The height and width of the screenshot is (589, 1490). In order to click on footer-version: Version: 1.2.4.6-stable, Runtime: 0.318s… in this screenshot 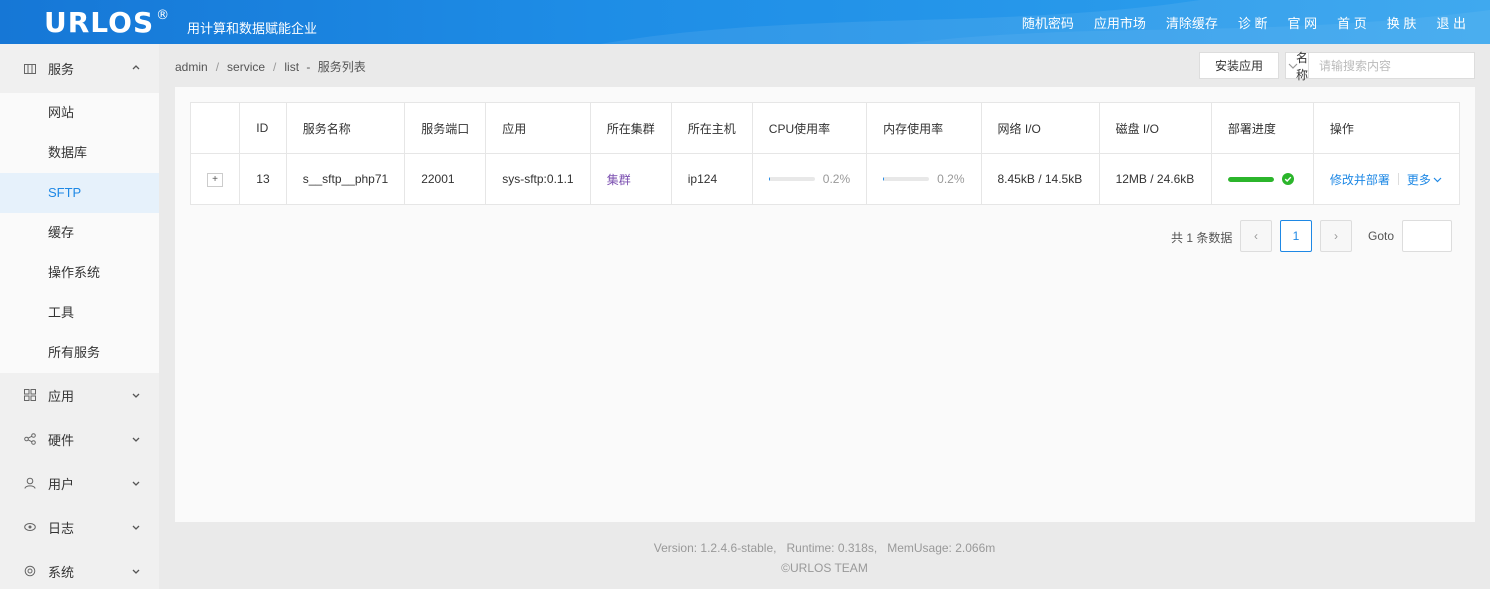, I will do `click(824, 548)`.